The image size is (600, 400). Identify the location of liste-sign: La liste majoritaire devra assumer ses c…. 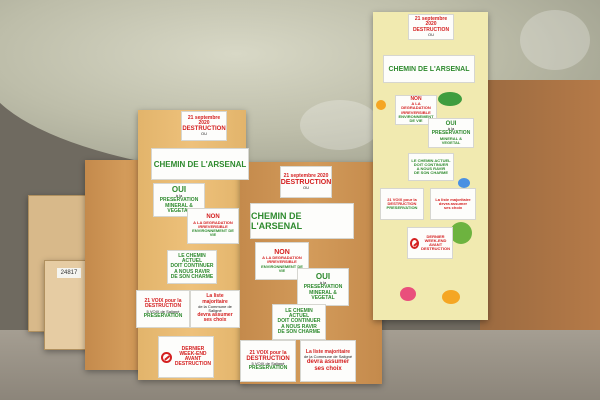
(453, 204).